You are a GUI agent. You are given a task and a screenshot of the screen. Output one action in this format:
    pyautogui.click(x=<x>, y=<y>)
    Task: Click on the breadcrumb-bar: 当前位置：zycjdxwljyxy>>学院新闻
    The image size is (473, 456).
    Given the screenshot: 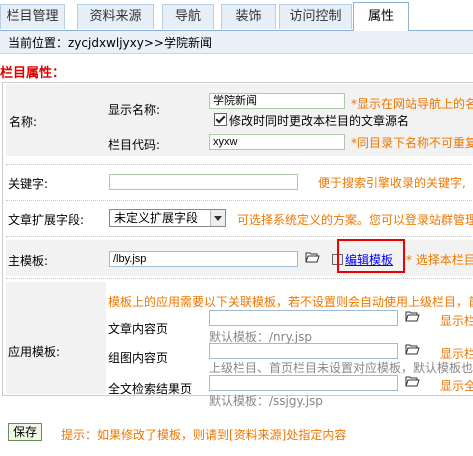 What is the action you would take?
    pyautogui.click(x=236, y=42)
    